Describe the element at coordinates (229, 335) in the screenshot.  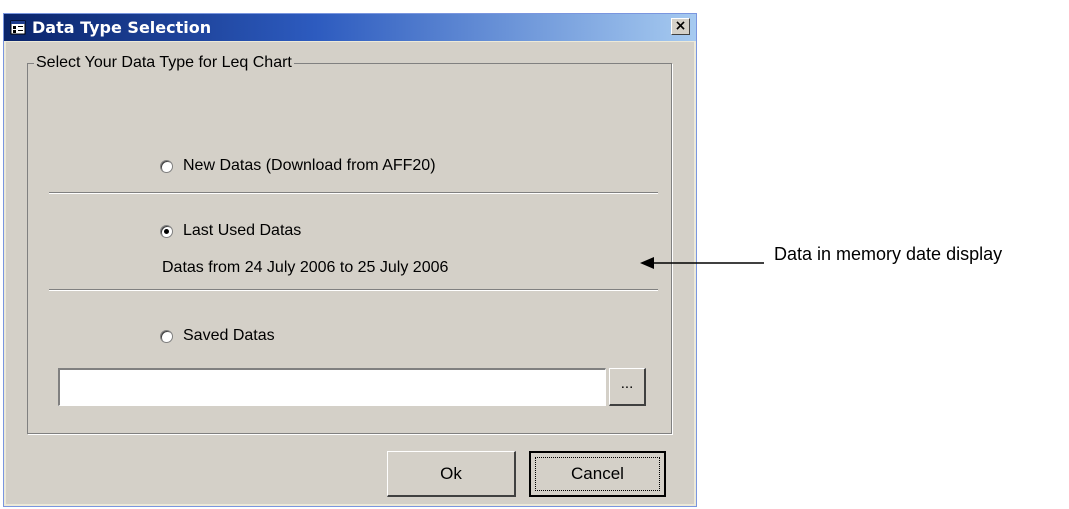
I see `radio-label-saved-datas: Saved Datas` at that location.